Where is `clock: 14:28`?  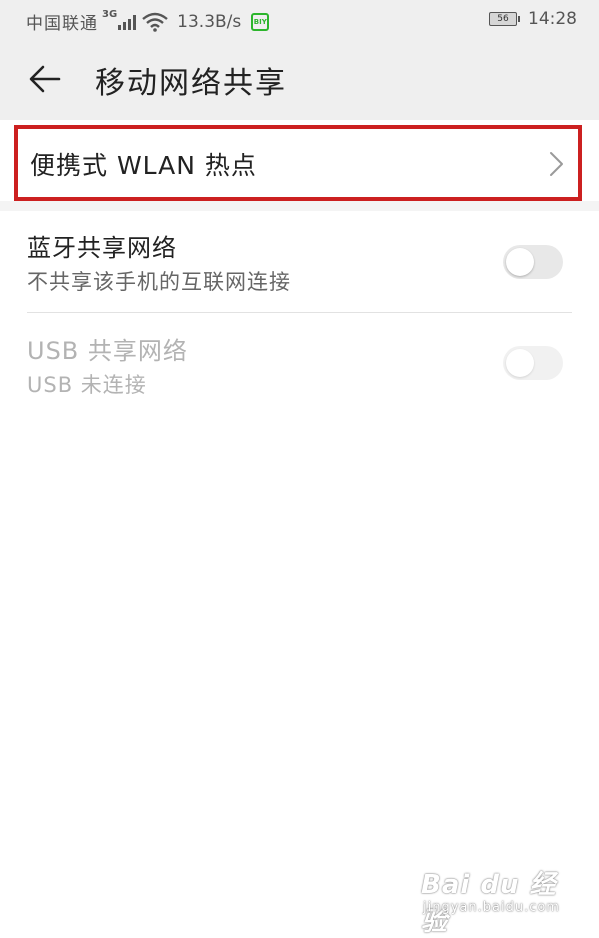 clock: 14:28 is located at coordinates (552, 19).